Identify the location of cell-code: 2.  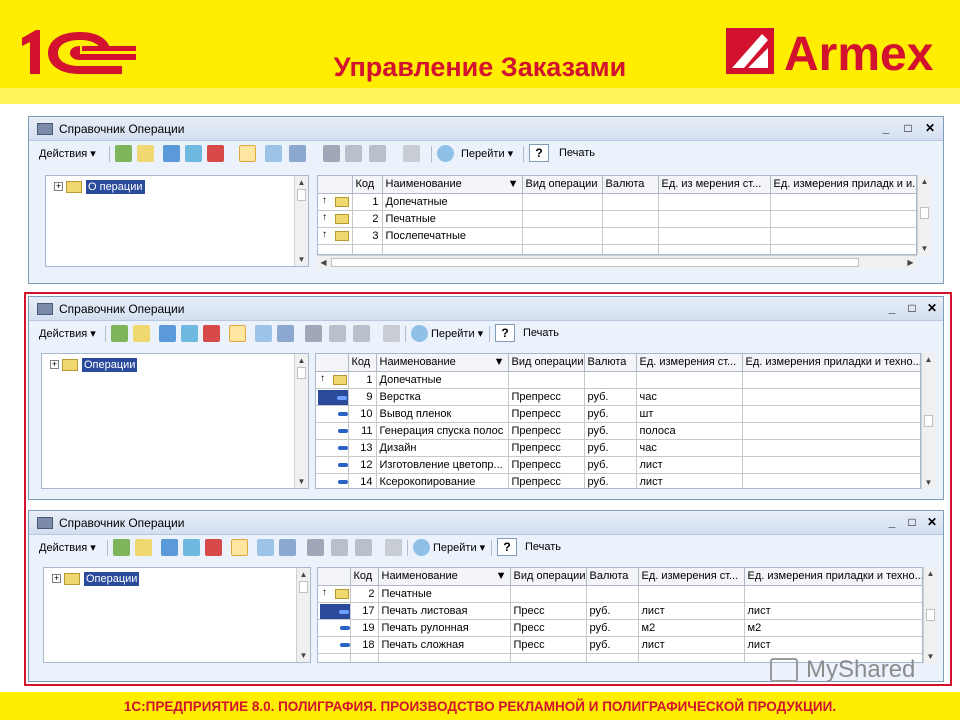
(367, 219).